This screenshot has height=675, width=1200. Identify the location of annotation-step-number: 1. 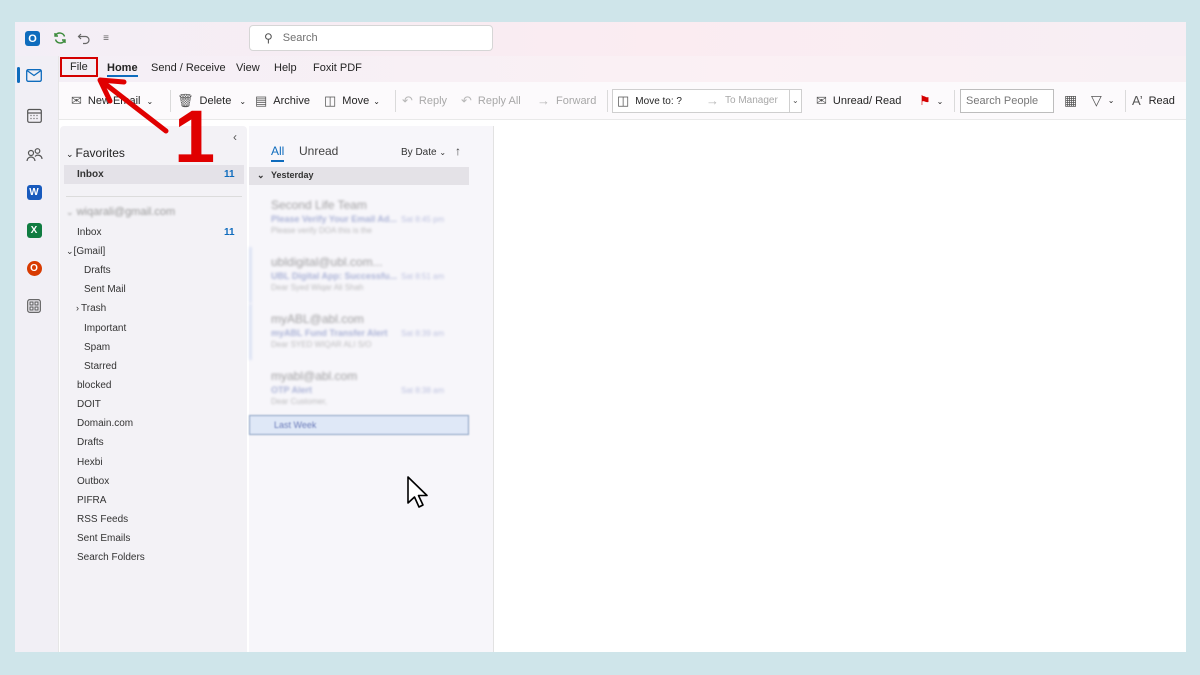
(195, 136).